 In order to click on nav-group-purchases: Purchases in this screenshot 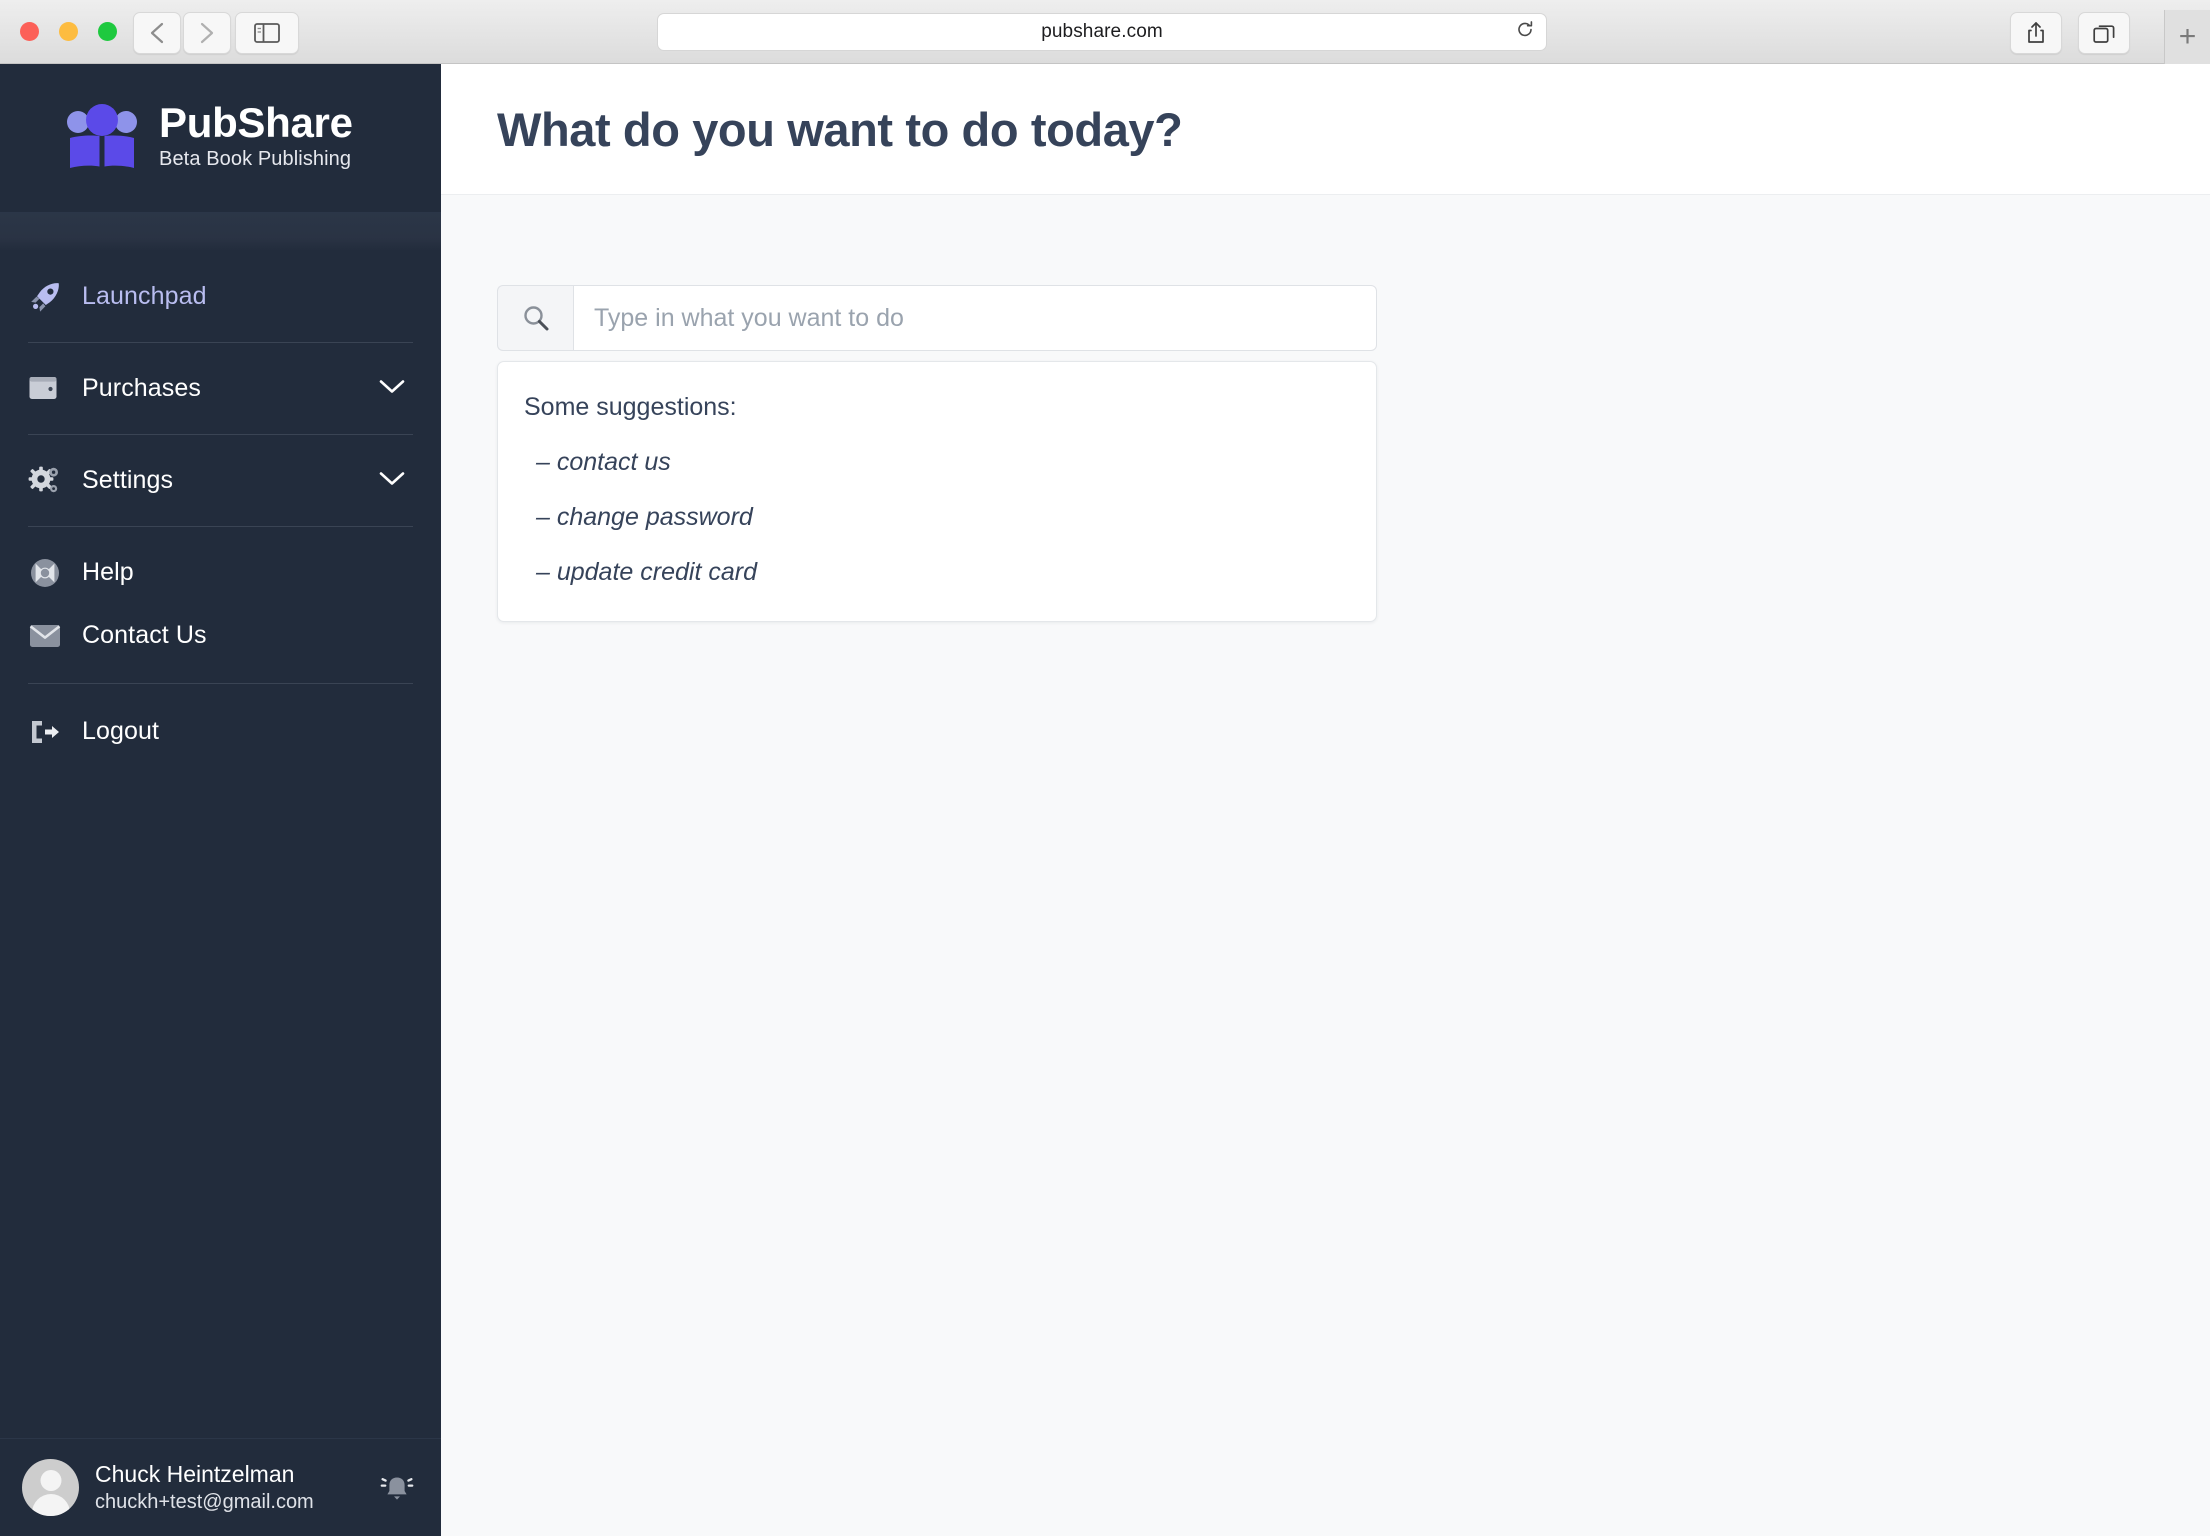, I will do `click(220, 389)`.